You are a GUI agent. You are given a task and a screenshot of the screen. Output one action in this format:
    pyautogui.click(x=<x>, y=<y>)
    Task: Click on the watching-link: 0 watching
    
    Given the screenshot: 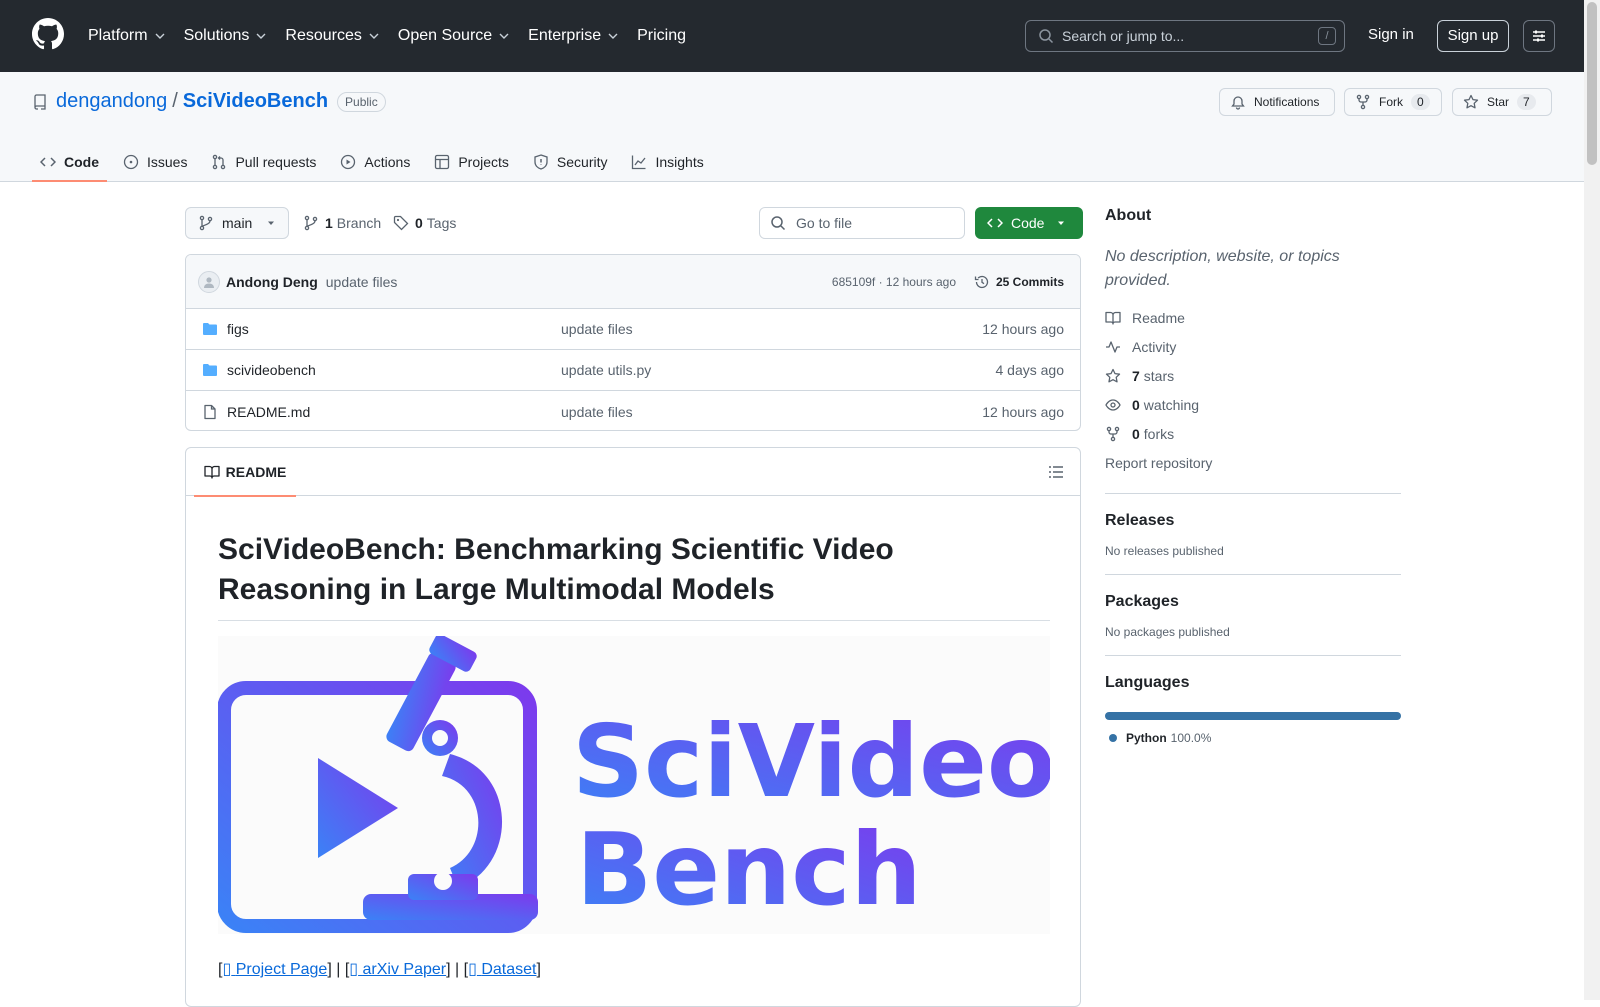 What is the action you would take?
    pyautogui.click(x=1253, y=404)
    